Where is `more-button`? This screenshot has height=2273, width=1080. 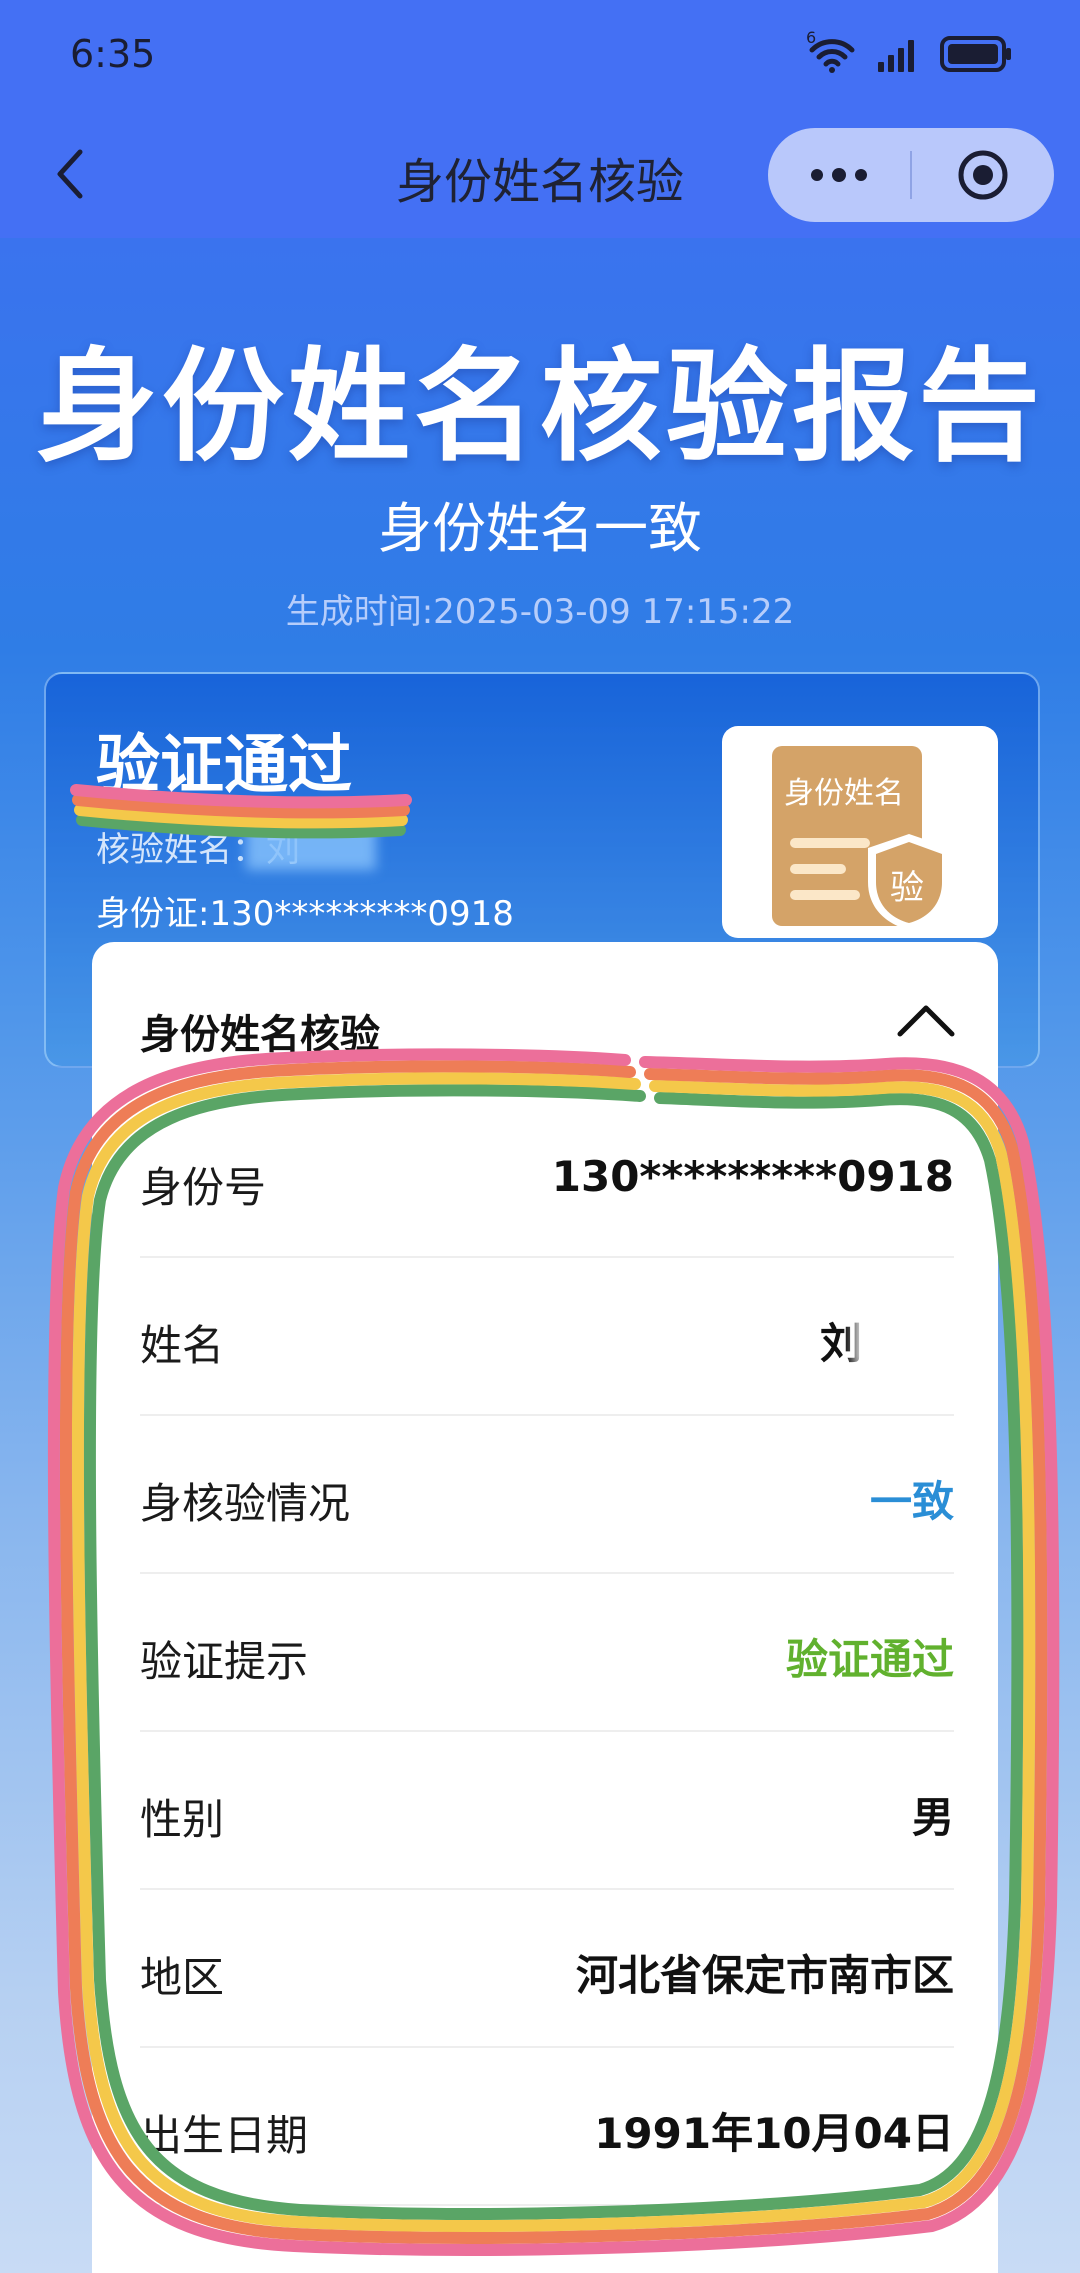
more-button is located at coordinates (839, 175).